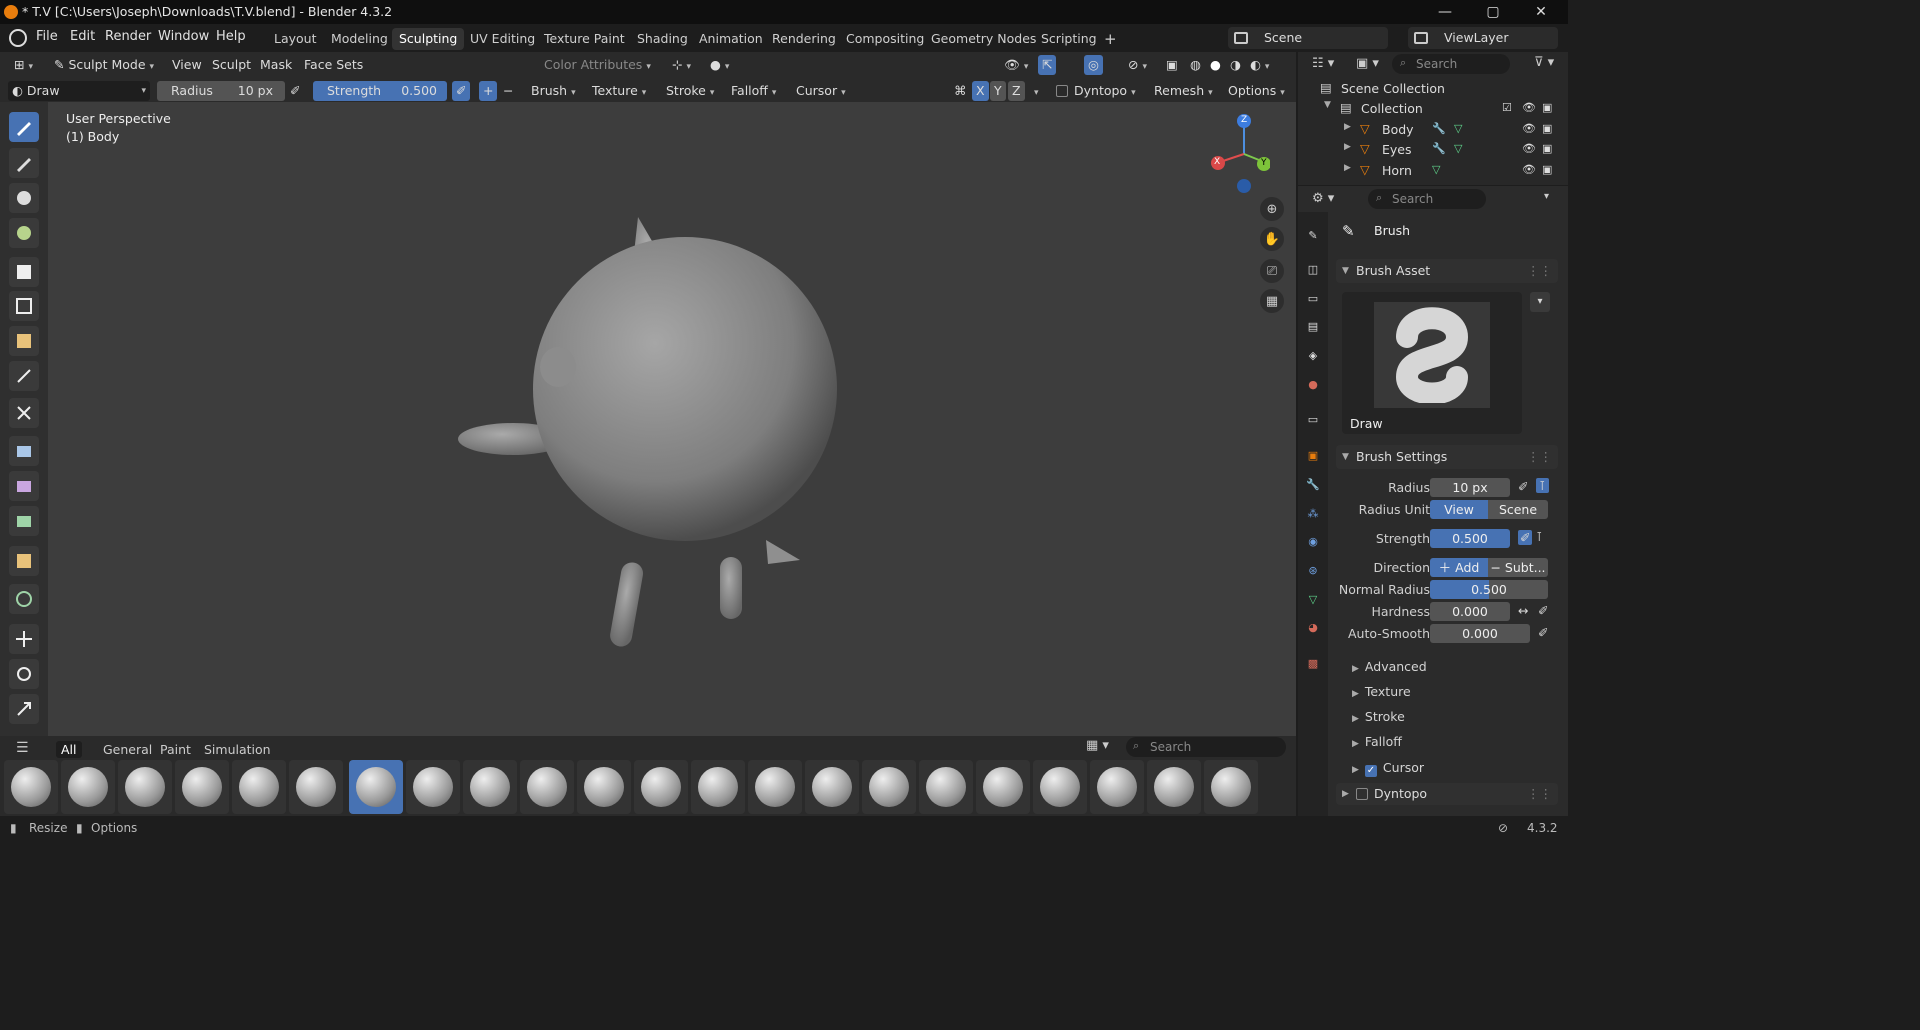  I want to click on view-layer-tab-icon: ▤, so click(1313, 326).